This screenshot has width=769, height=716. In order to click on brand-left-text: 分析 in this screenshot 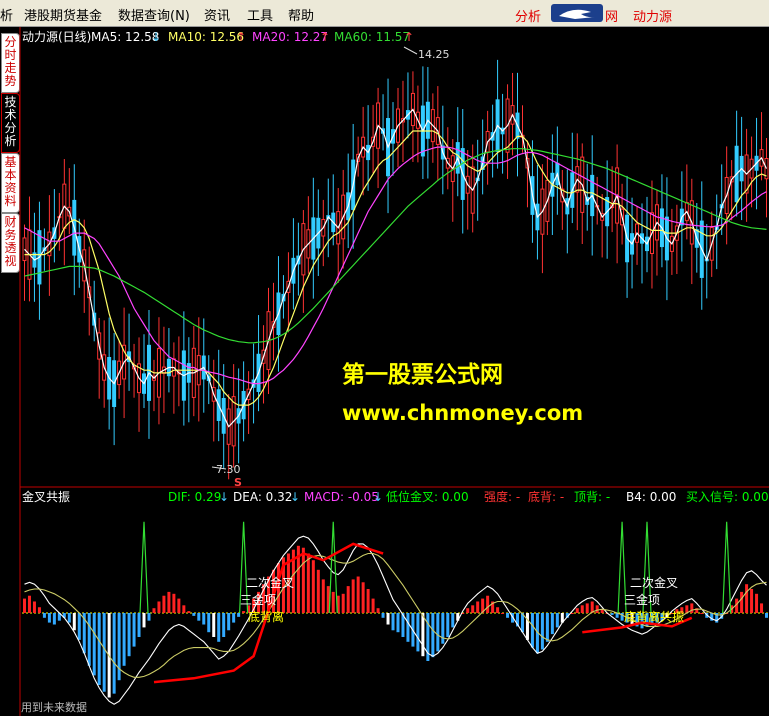, I will do `click(528, 17)`.